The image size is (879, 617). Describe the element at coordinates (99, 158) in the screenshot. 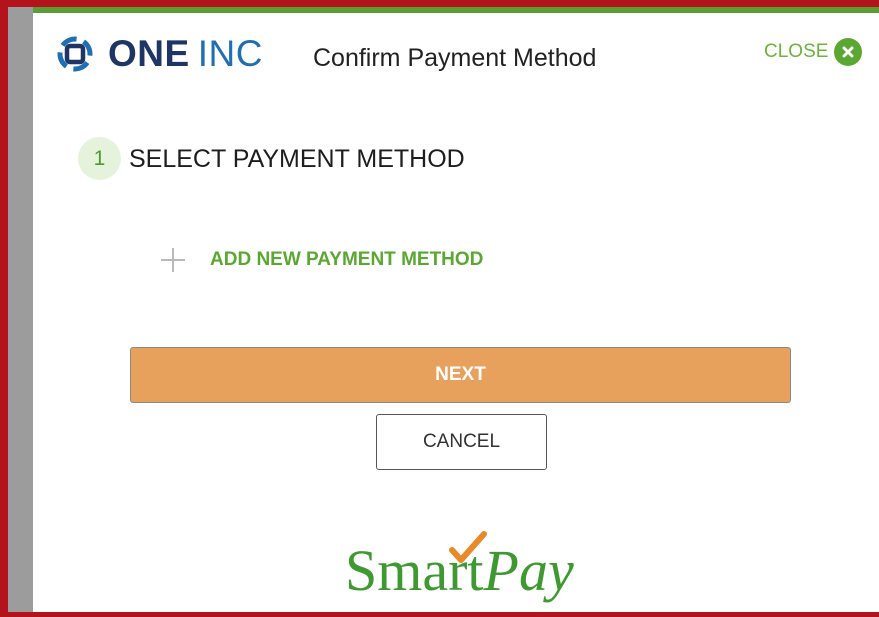

I see `step-number-badge: 1` at that location.